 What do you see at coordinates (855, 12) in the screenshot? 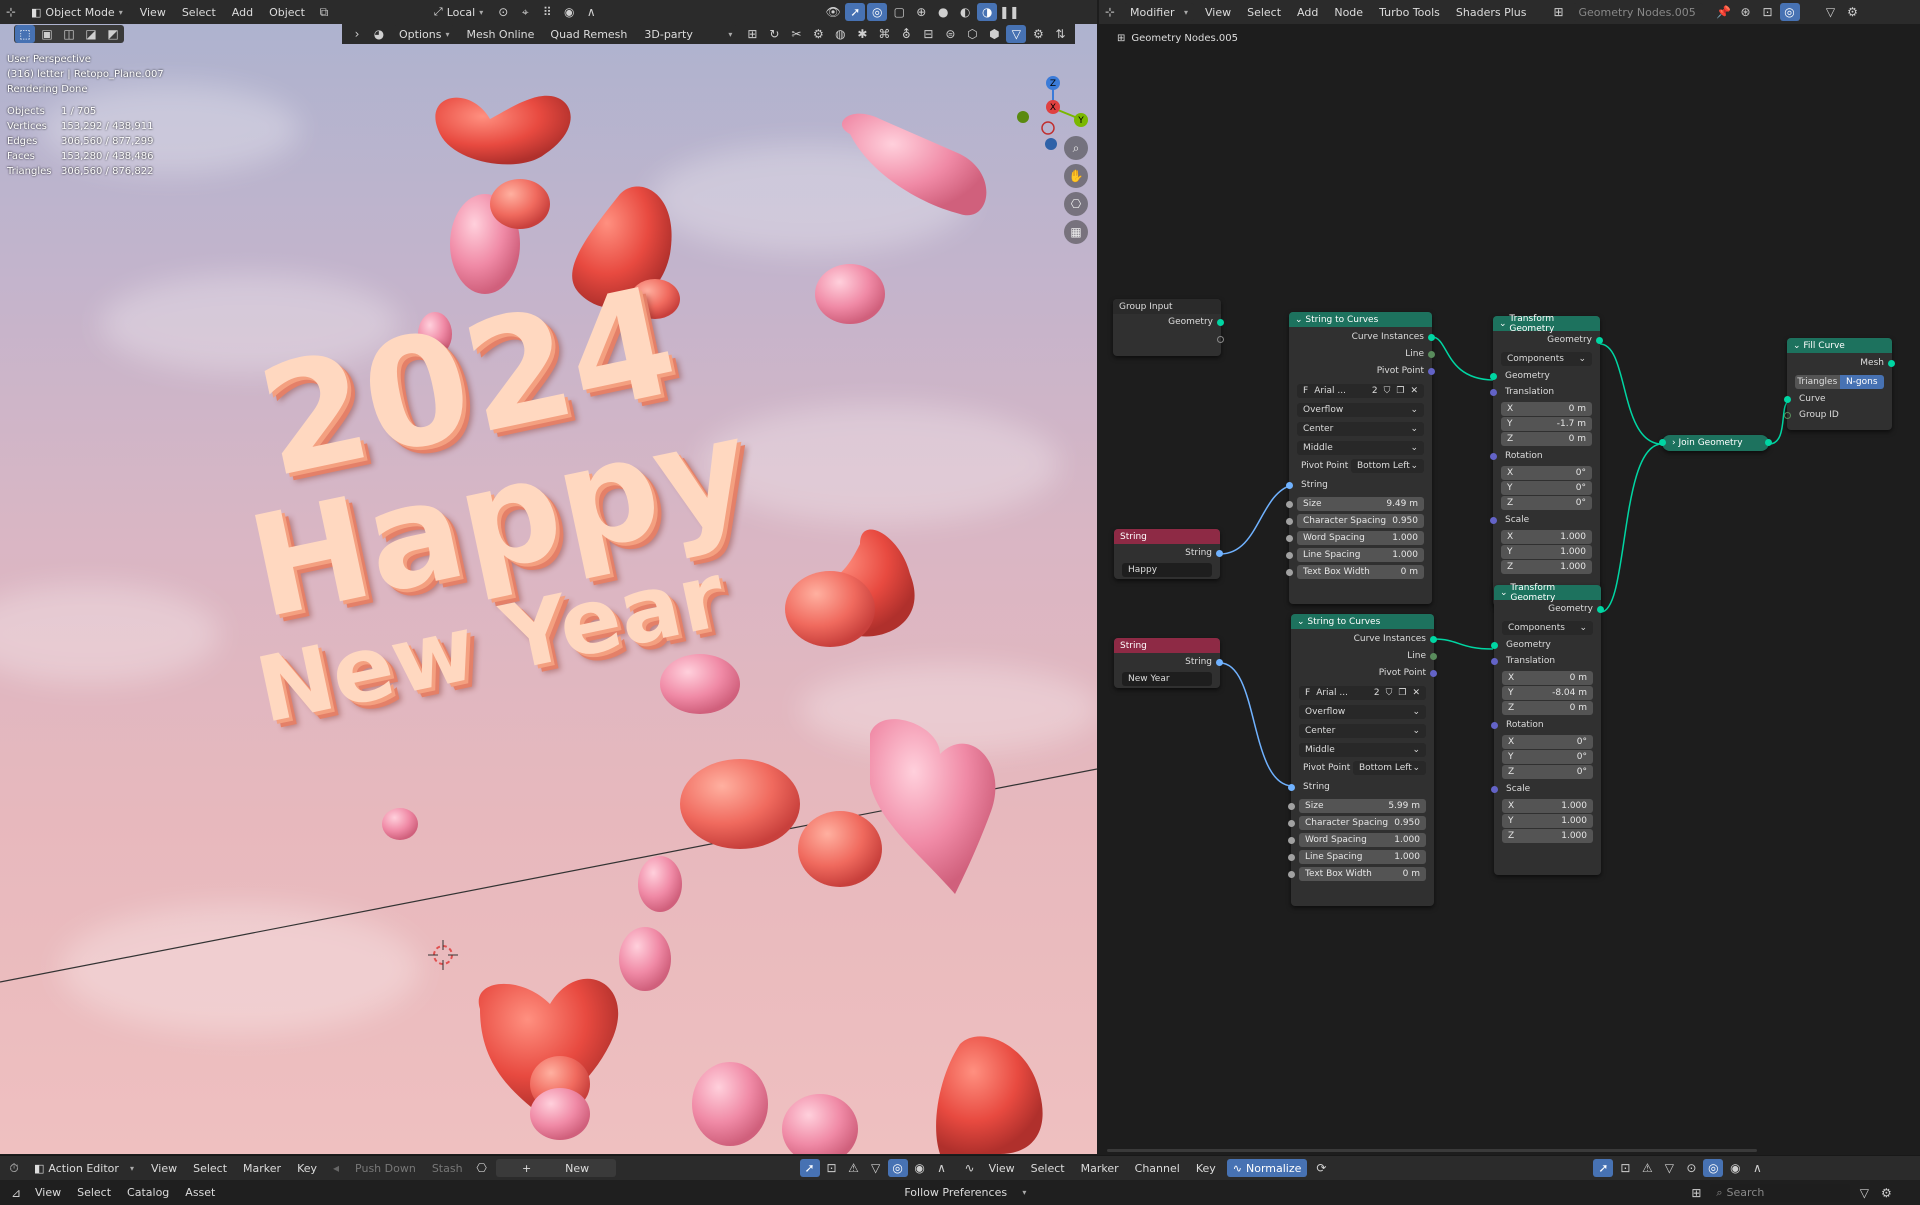
I see `gizmo-icon: ➚` at bounding box center [855, 12].